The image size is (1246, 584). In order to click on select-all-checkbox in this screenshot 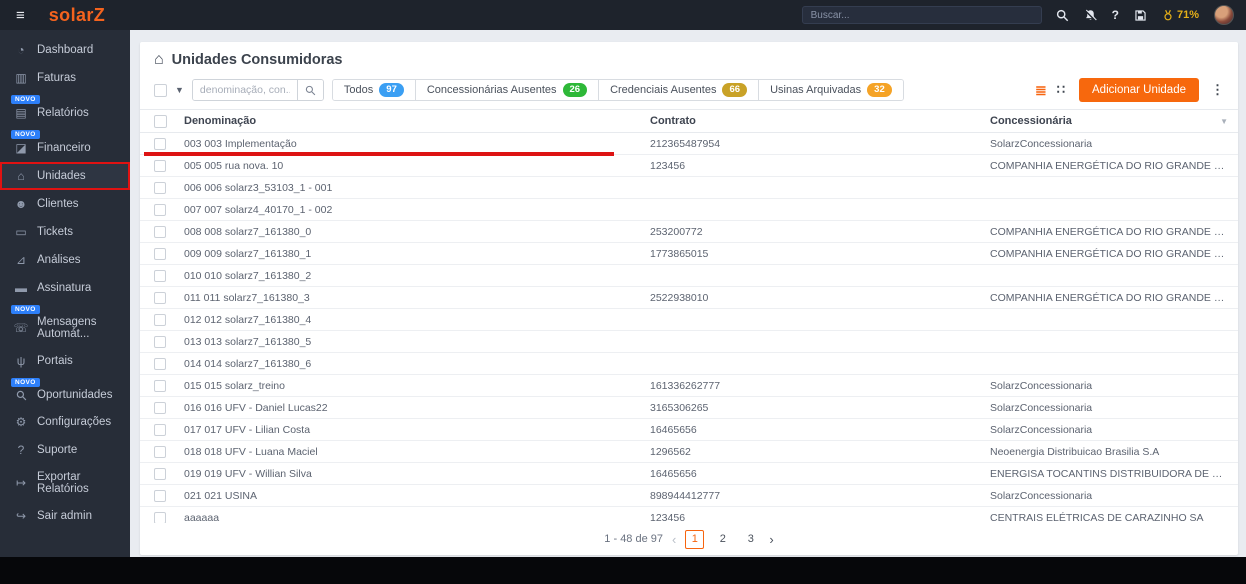, I will do `click(160, 90)`.